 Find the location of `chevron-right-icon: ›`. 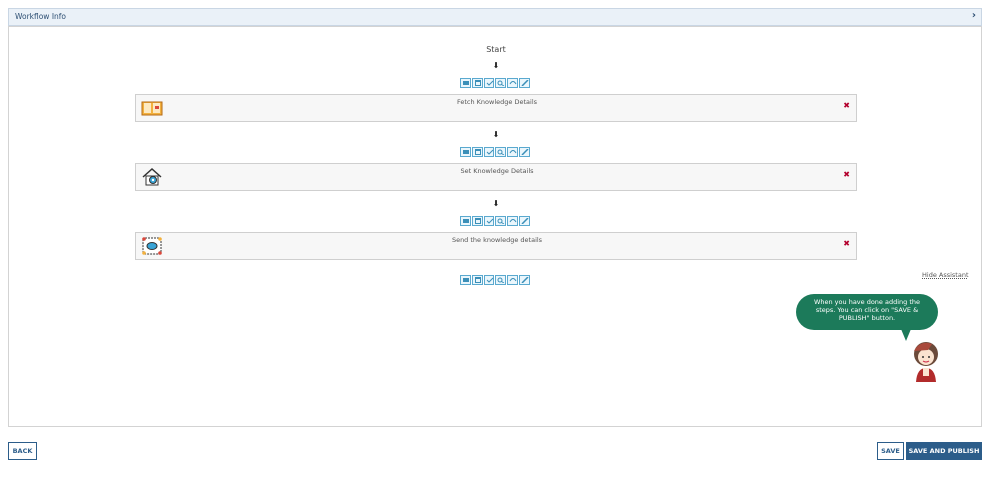

chevron-right-icon: › is located at coordinates (974, 15).